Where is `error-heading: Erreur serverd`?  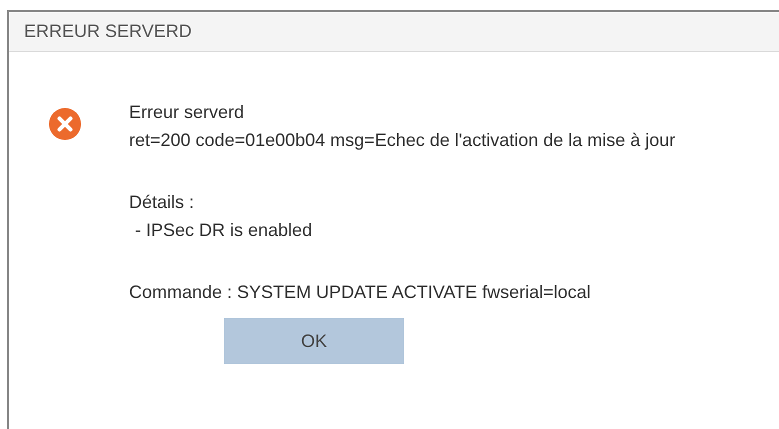
error-heading: Erreur serverd is located at coordinates (187, 112).